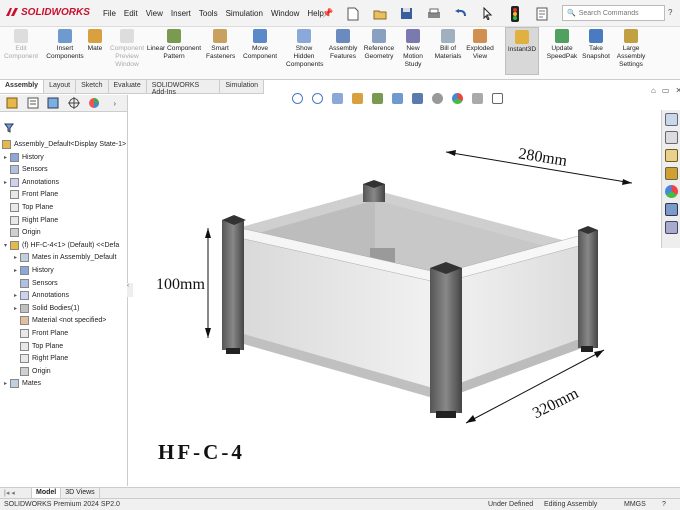 The height and width of the screenshot is (510, 680). I want to click on dimension-width: 280mm, so click(539, 165).